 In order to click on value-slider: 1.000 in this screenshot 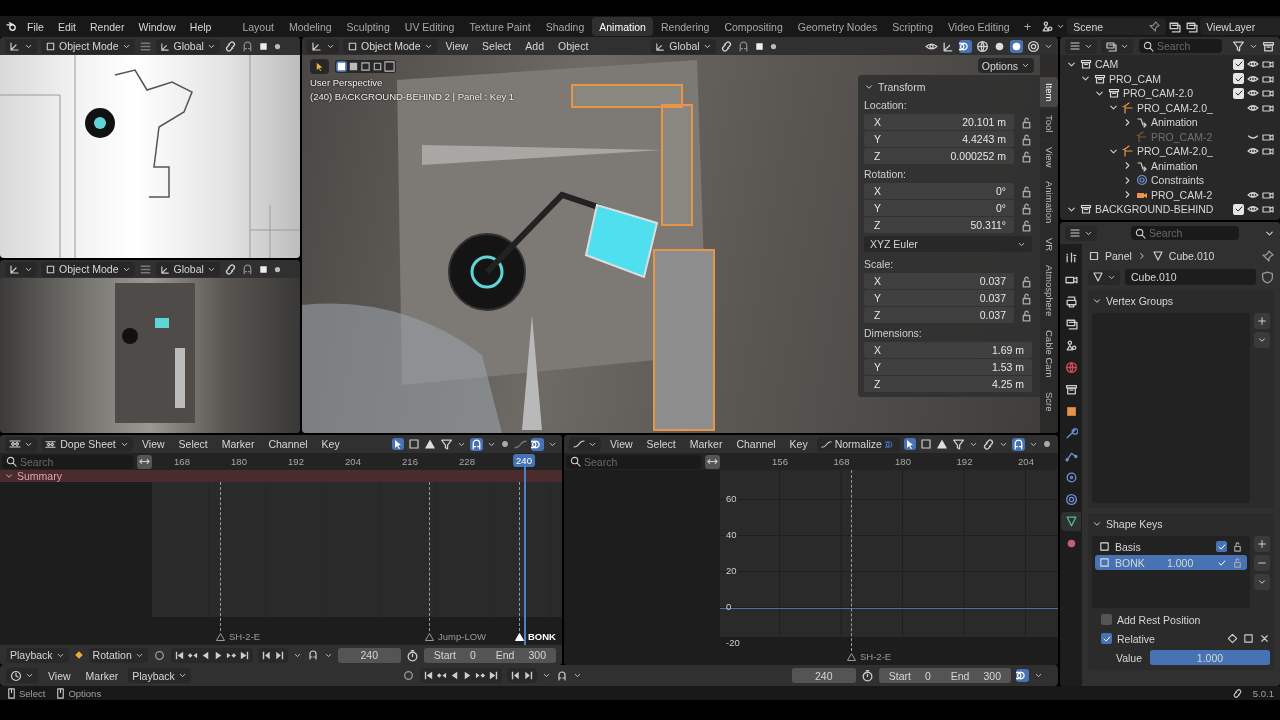, I will do `click(1210, 657)`.